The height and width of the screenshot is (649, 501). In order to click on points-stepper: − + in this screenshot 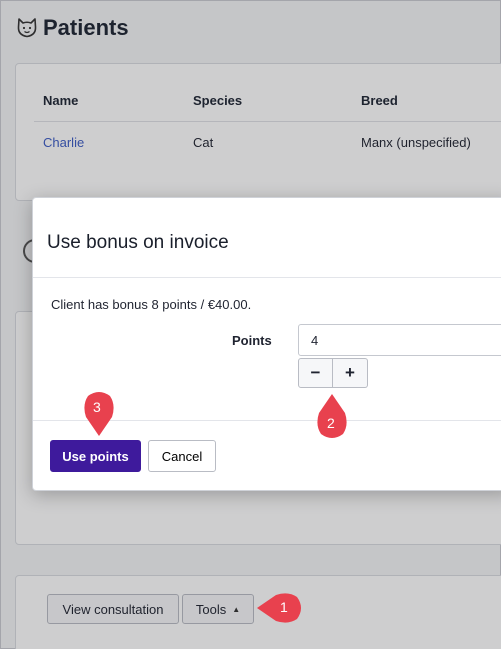, I will do `click(333, 373)`.